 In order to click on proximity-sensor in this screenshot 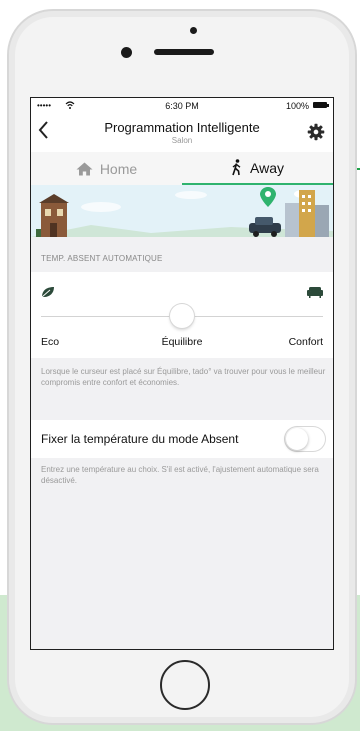, I will do `click(193, 30)`.